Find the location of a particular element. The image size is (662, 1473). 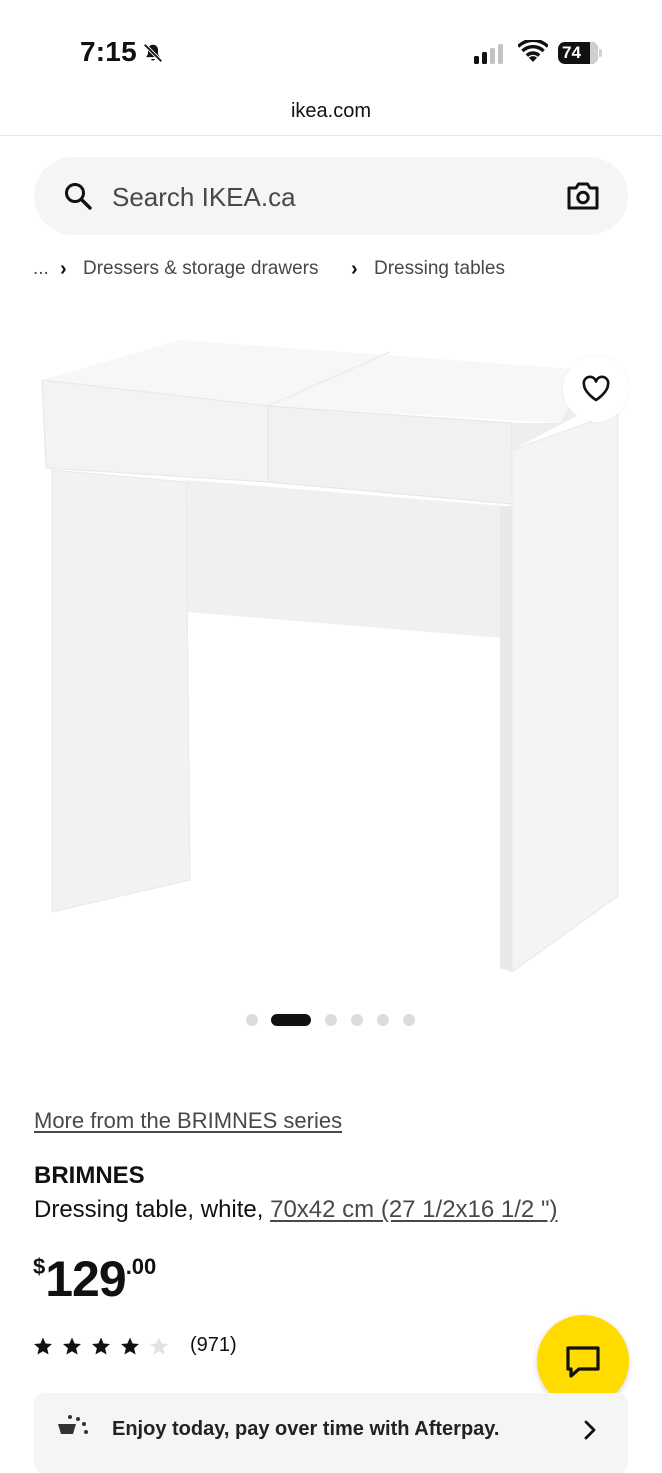

breadcrumb-item-dressing-tables: Dressing tables is located at coordinates (439, 269).